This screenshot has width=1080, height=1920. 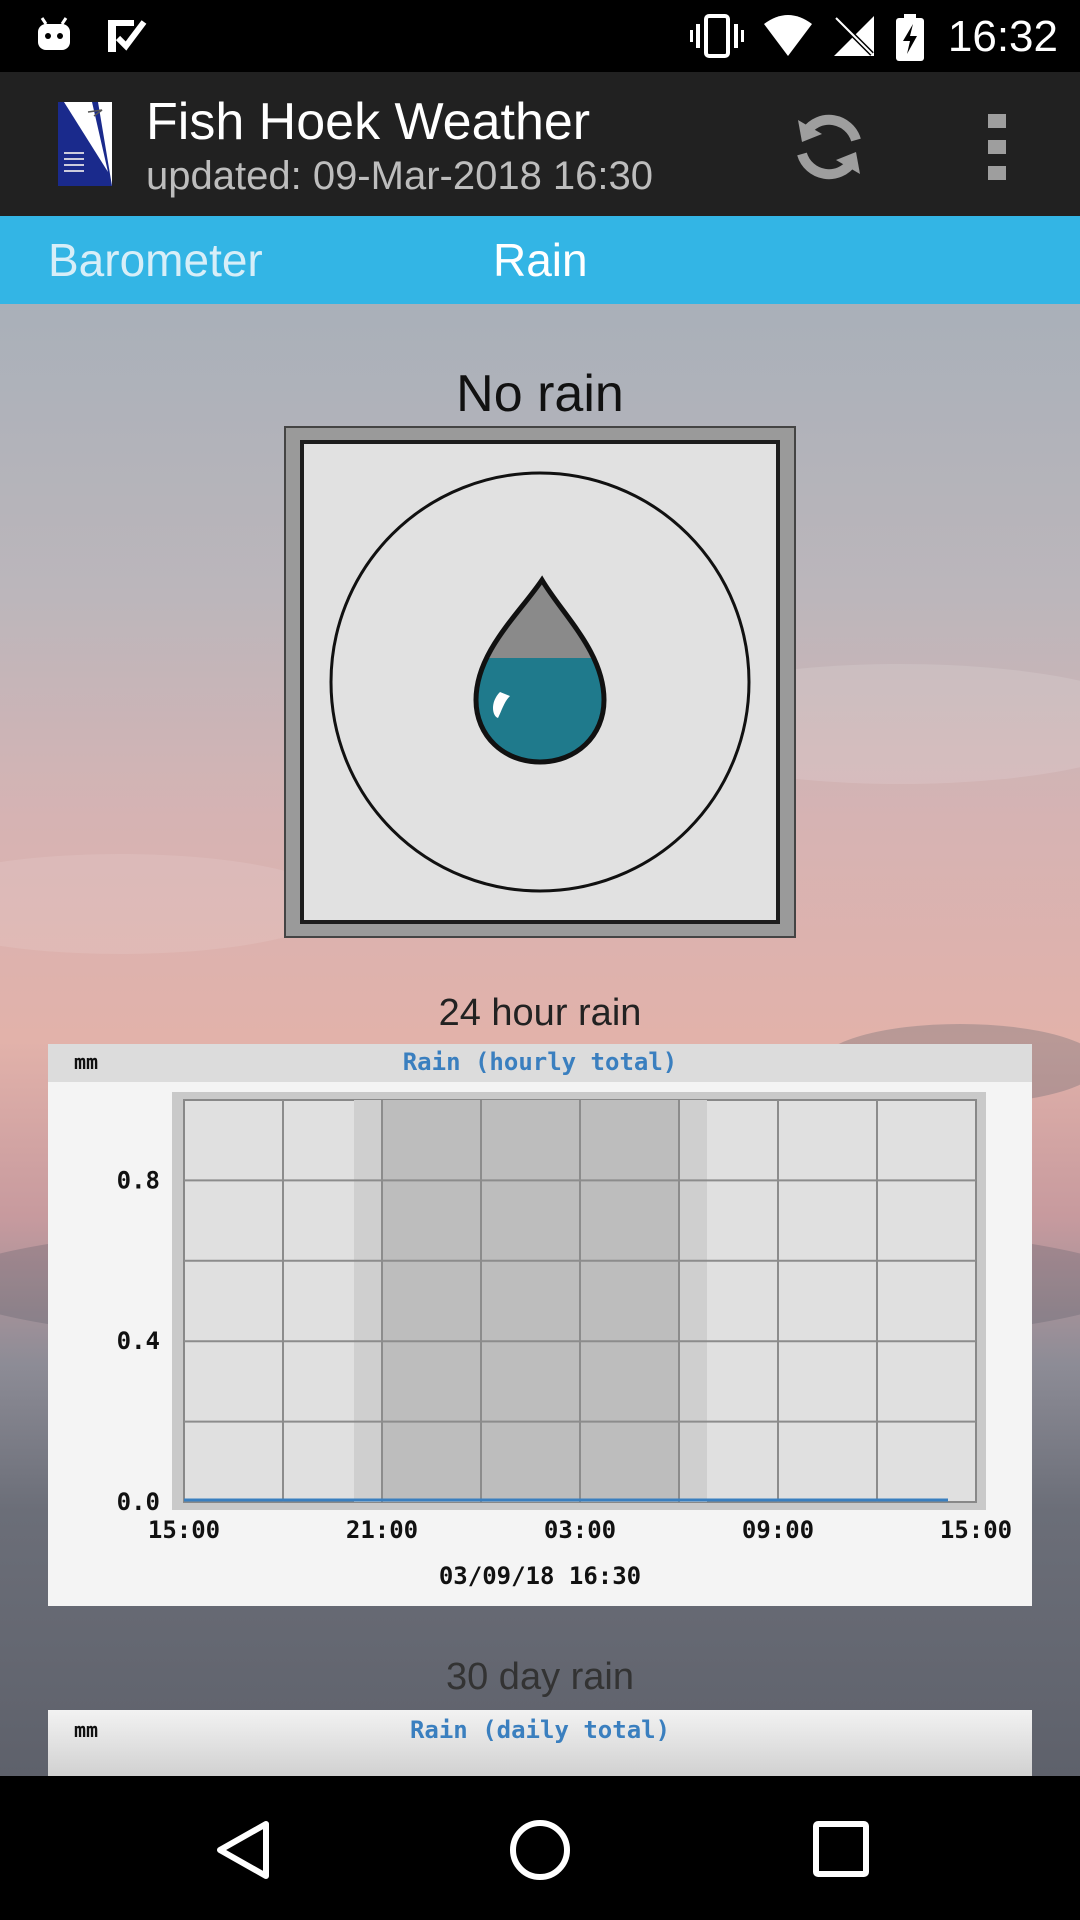 I want to click on updated-timestamp: updated: 09-Mar-2018 16:30, so click(x=400, y=176).